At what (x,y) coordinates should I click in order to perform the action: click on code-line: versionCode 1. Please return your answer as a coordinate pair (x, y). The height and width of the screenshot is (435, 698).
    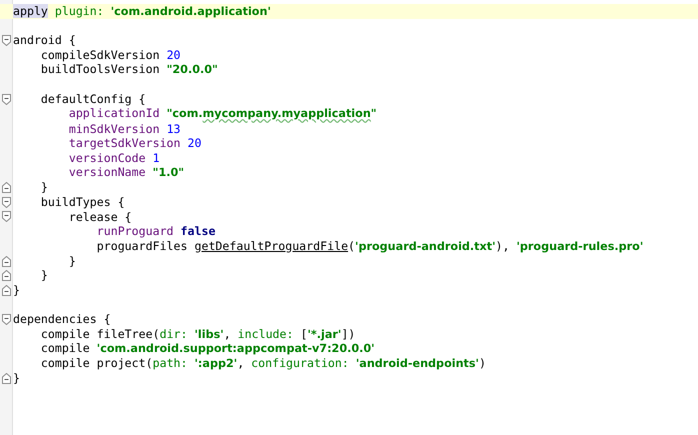
    Looking at the image, I should click on (114, 158).